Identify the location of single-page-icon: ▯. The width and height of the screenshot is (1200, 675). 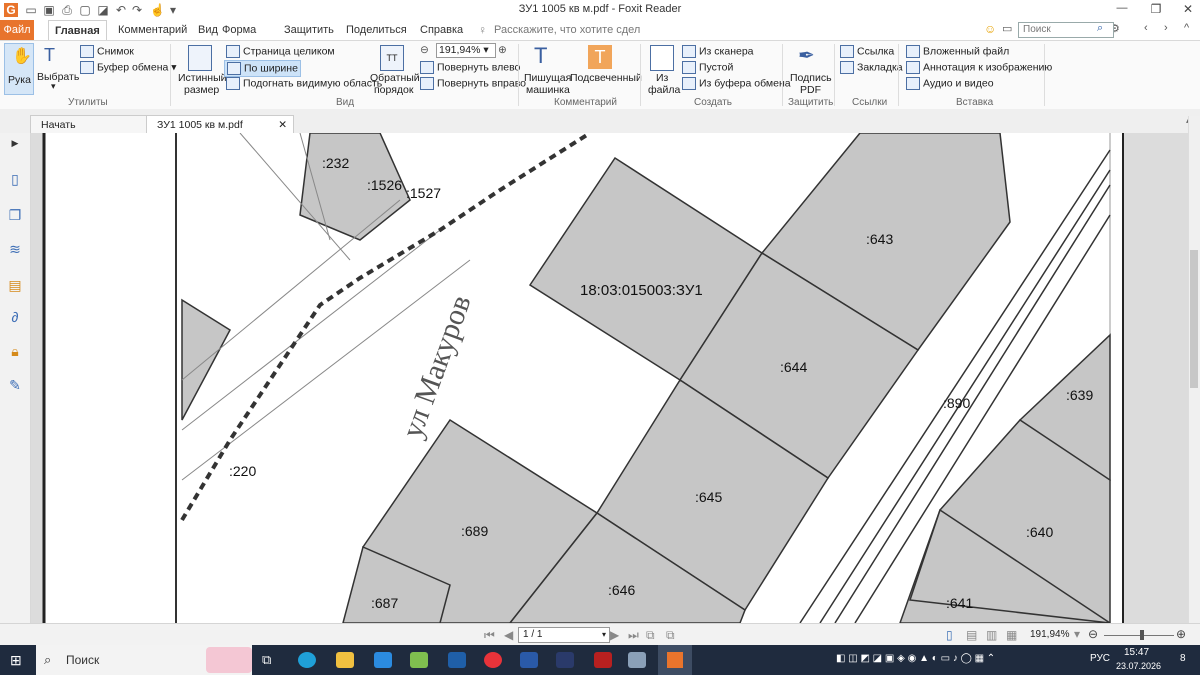
(949, 635).